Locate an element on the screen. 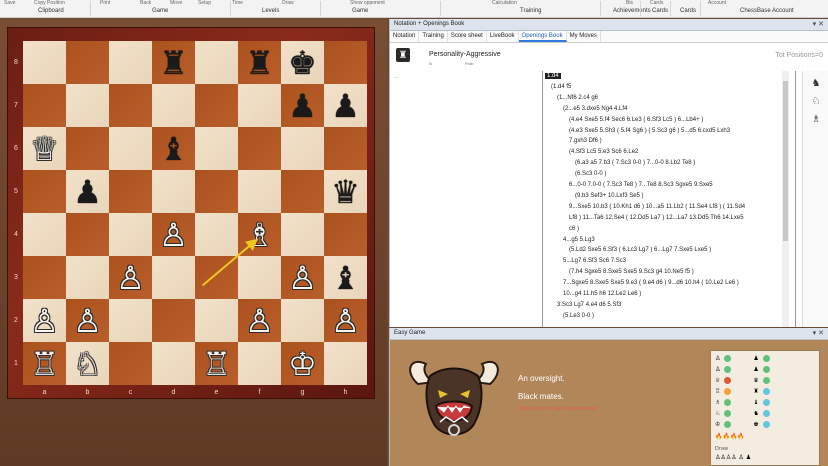  square-c4 is located at coordinates (130, 234).